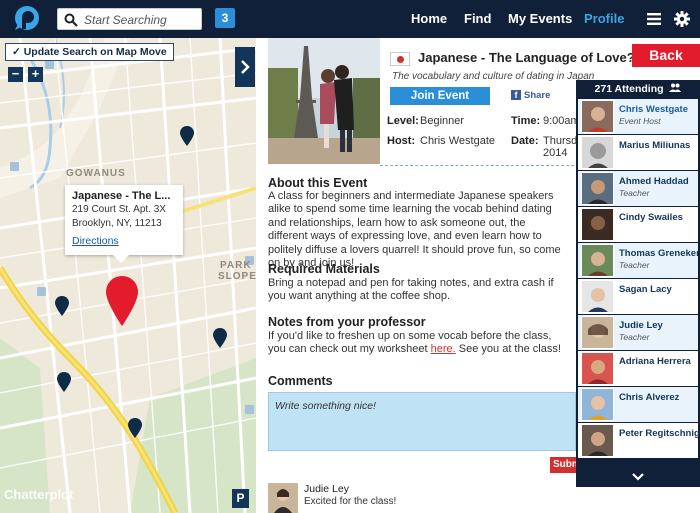  I want to click on worksheet-link: here., so click(443, 349).